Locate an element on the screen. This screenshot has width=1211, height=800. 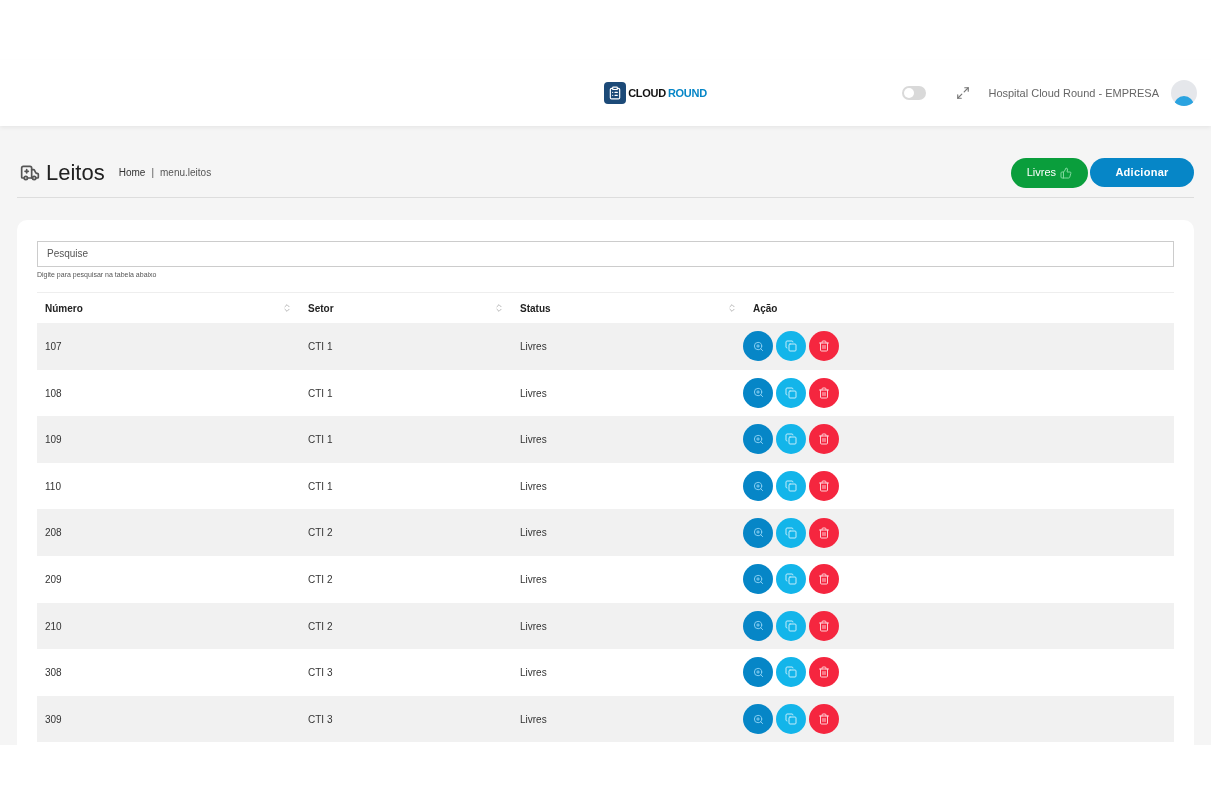
table-cell: 107 is located at coordinates (53, 346).